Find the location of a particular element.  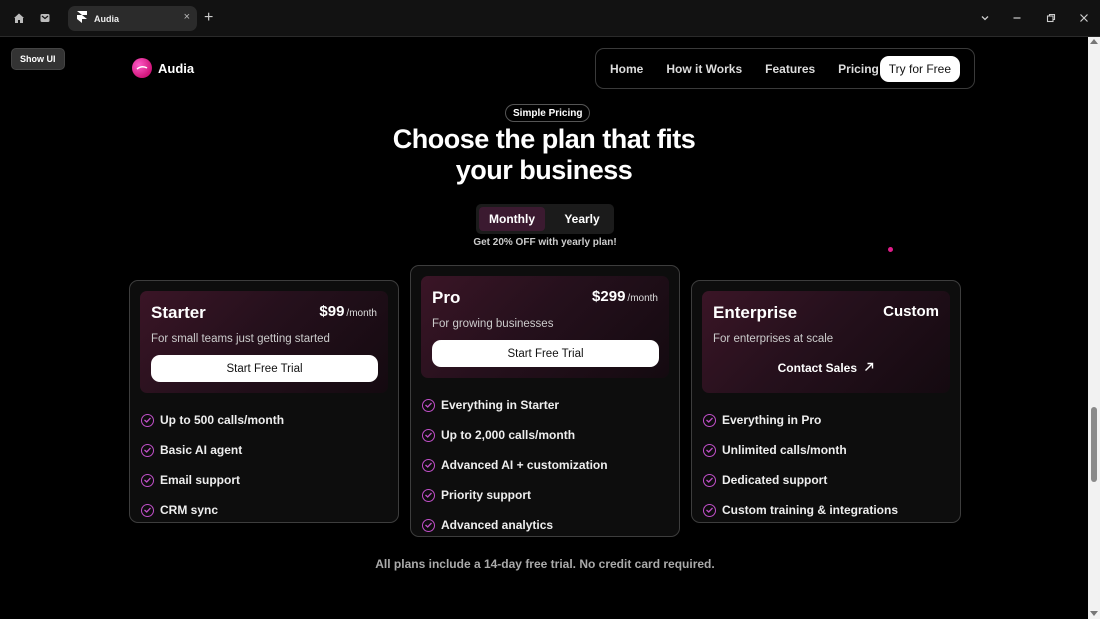

list-item: Unlimited calls/month is located at coordinates (800, 450).